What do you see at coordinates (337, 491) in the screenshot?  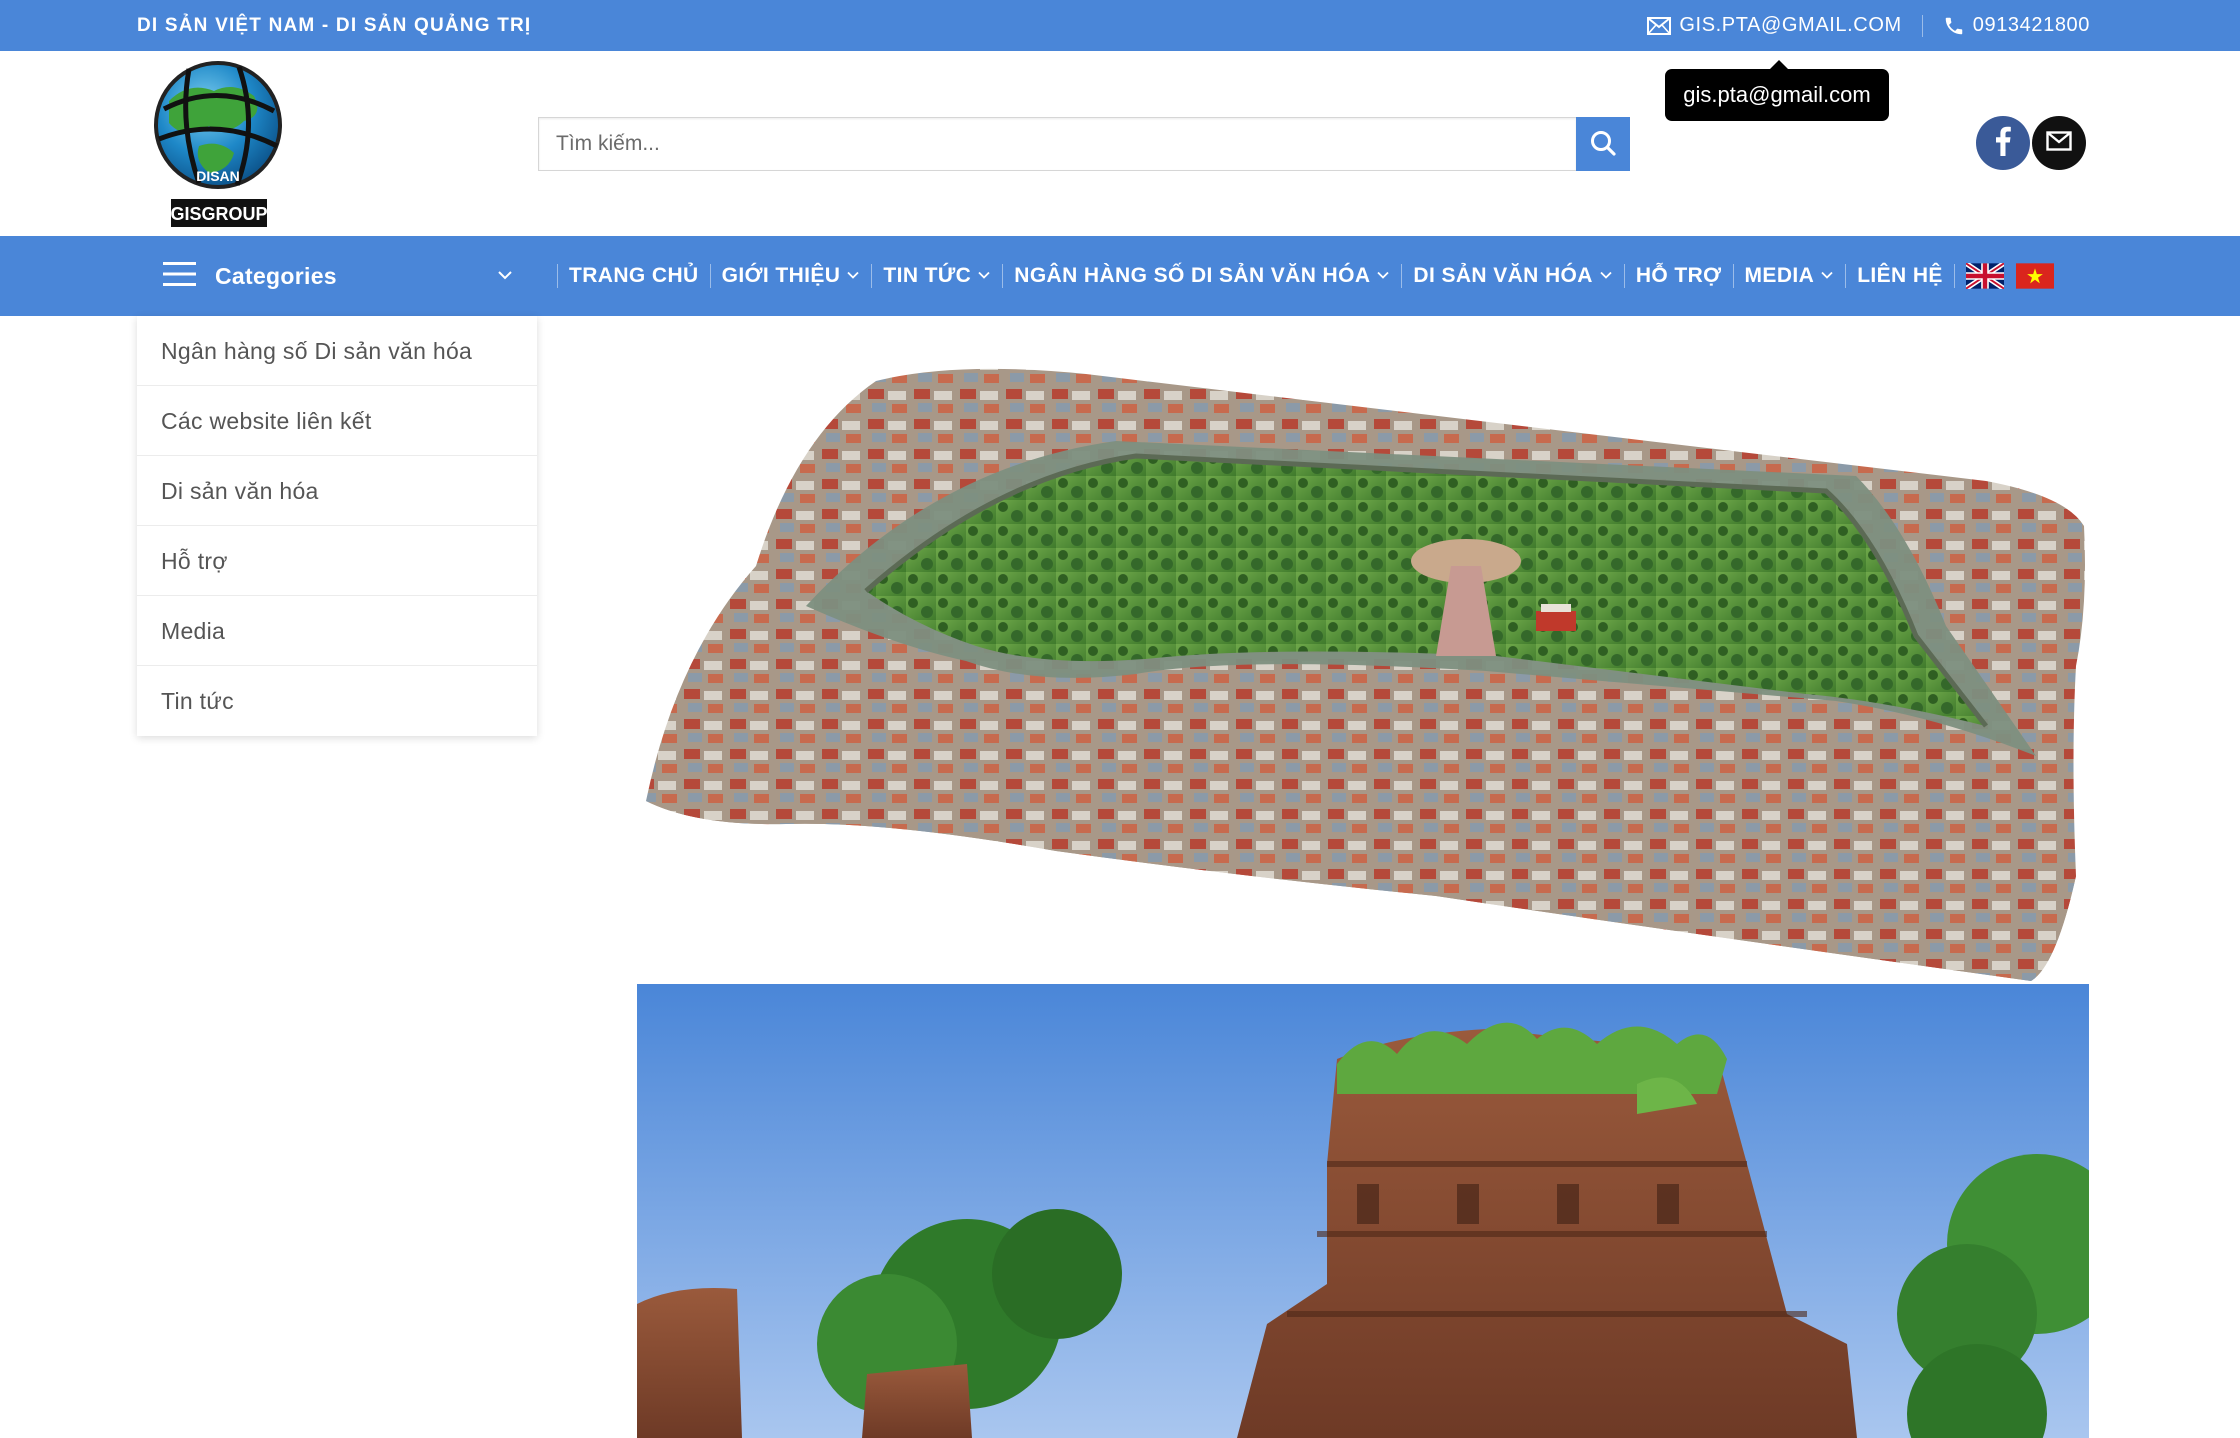 I see `category-item: Di sản văn hóa` at bounding box center [337, 491].